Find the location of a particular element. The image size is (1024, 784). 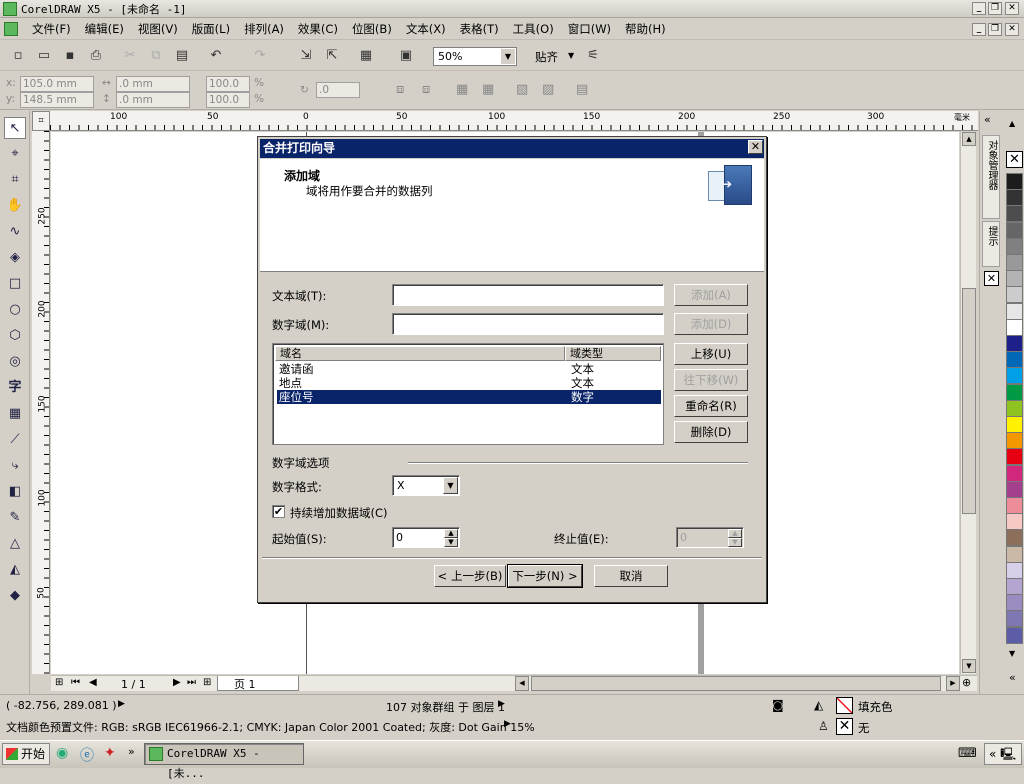

launcher-icon: ▦ is located at coordinates (366, 56).